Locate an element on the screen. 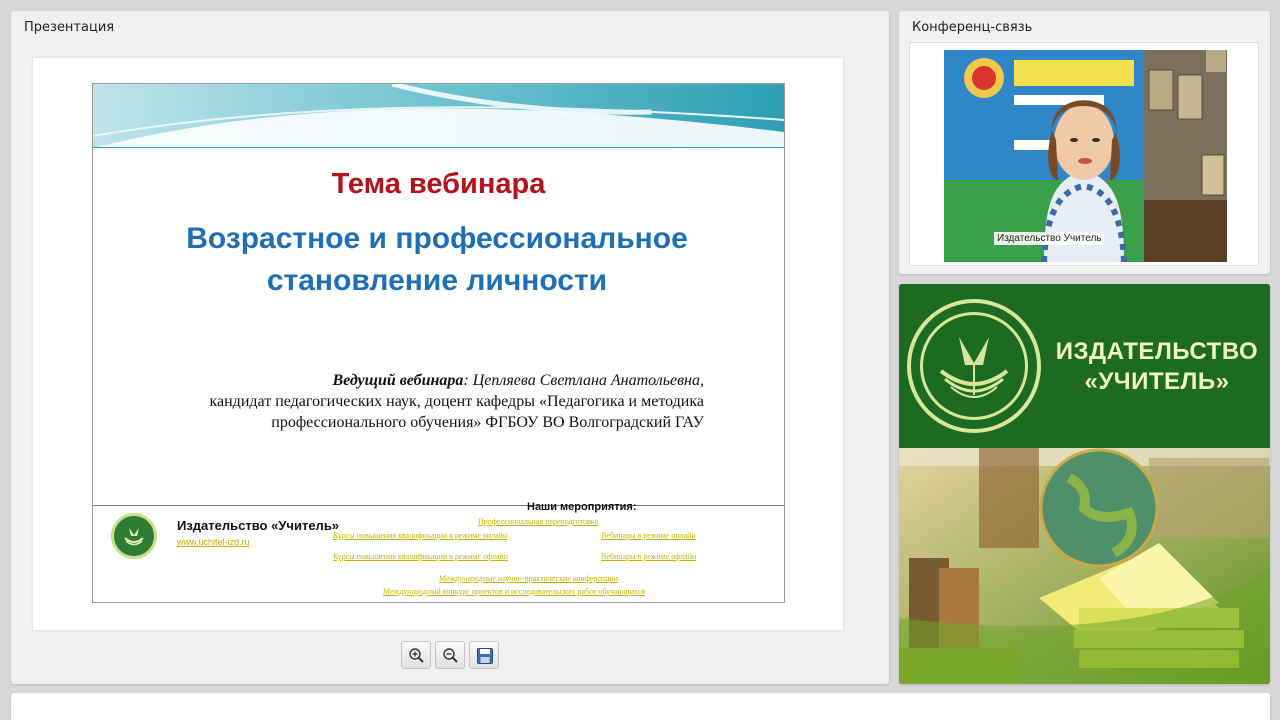  video-container: Издательство Учитель is located at coordinates (1084, 154).